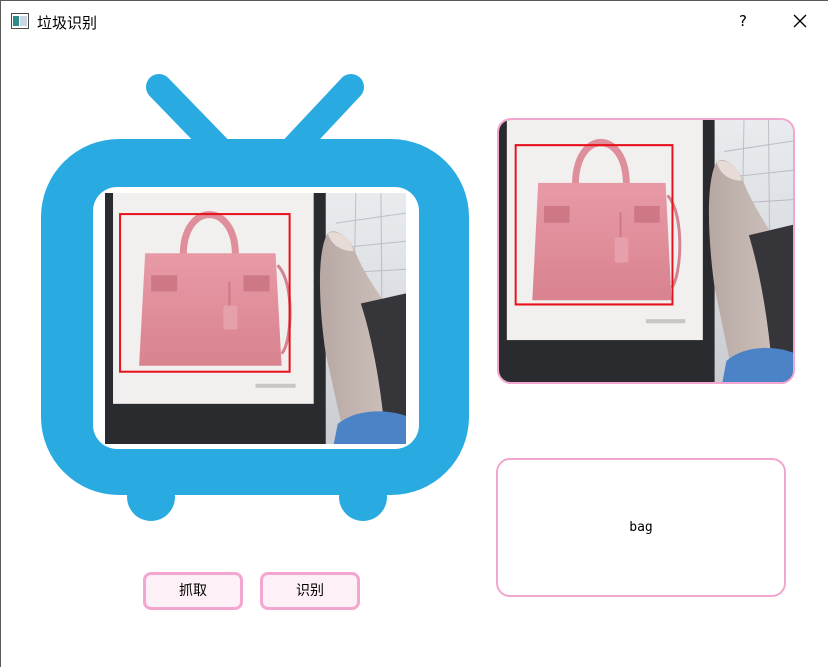 The width and height of the screenshot is (828, 667). I want to click on result-panel: bag, so click(641, 527).